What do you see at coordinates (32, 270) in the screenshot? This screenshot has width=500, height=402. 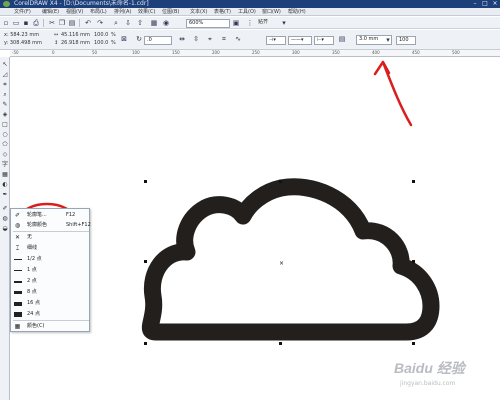 I see `width-label: 1 点` at bounding box center [32, 270].